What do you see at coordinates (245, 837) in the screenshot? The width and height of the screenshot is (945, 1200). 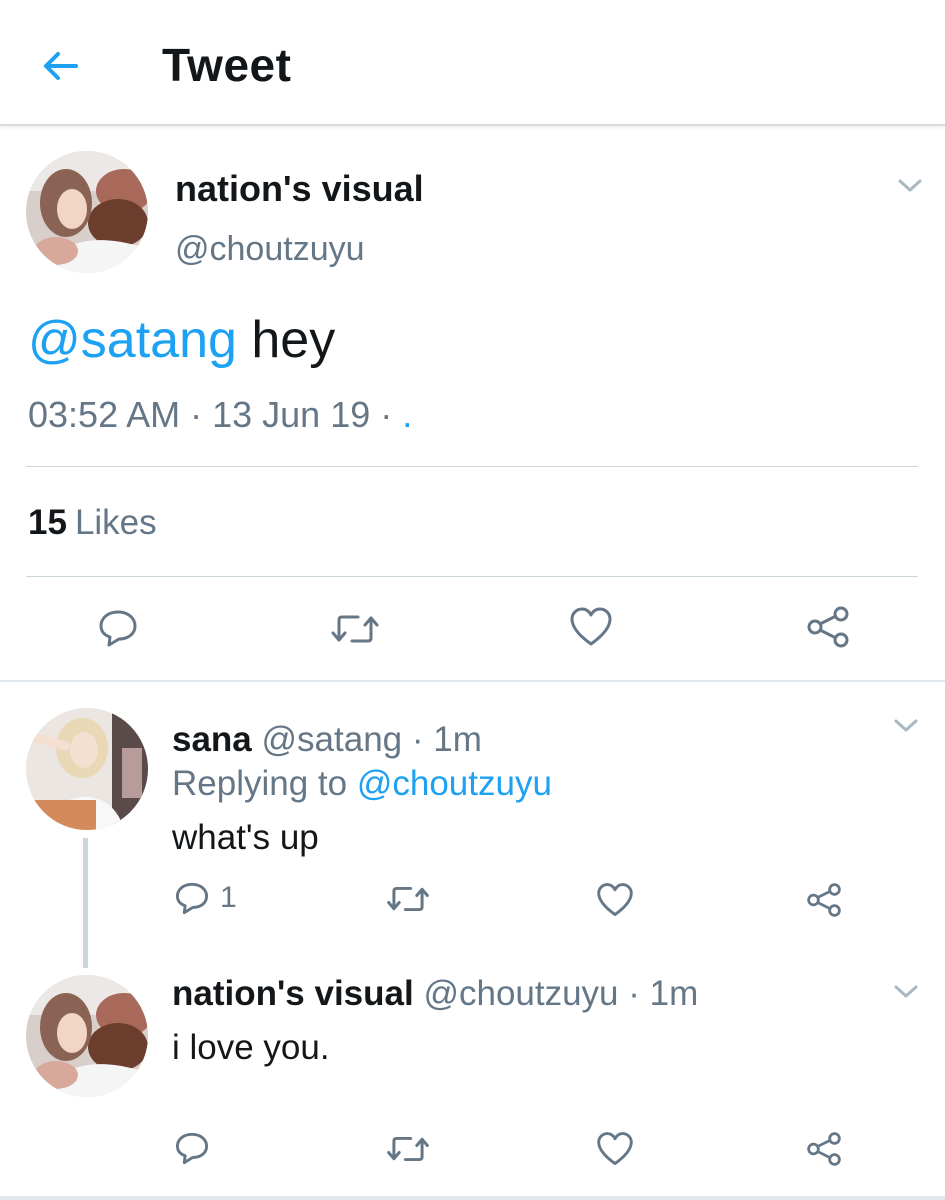 I see `reply-text: what's up` at bounding box center [245, 837].